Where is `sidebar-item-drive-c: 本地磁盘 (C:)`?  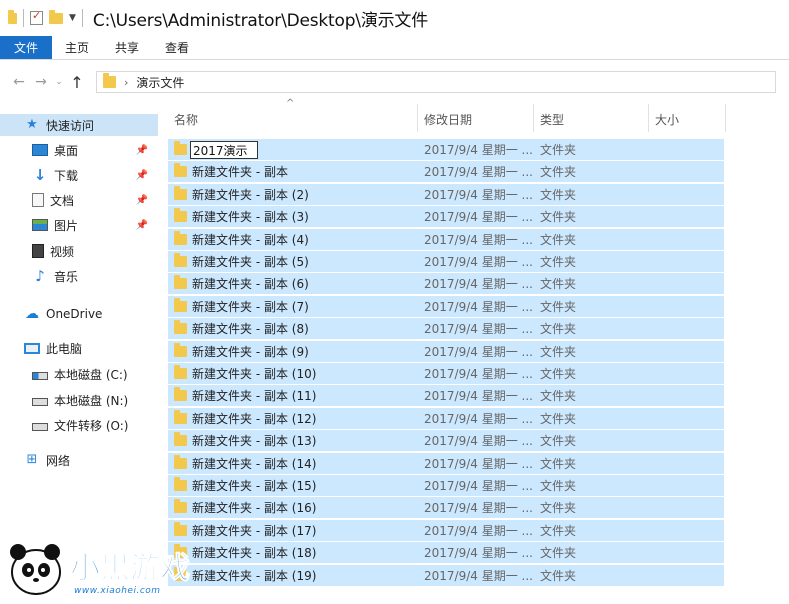
sidebar-item-drive-c: 本地磁盘 (C:) is located at coordinates (79, 374).